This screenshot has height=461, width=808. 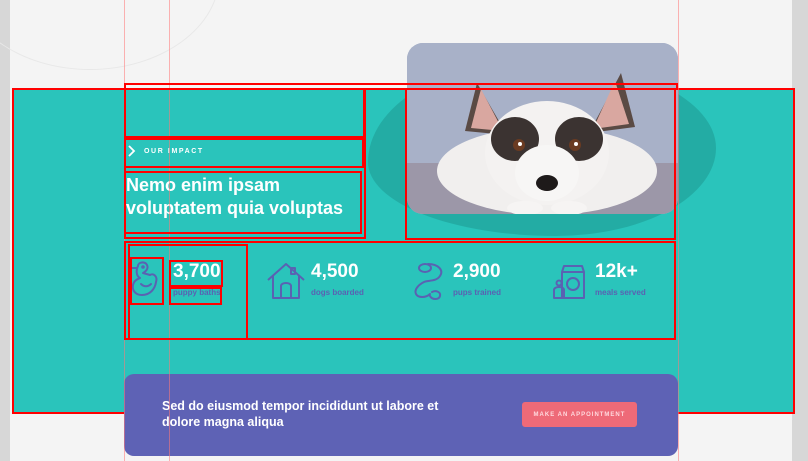 What do you see at coordinates (477, 271) in the screenshot?
I see `stat-value: 2,900` at bounding box center [477, 271].